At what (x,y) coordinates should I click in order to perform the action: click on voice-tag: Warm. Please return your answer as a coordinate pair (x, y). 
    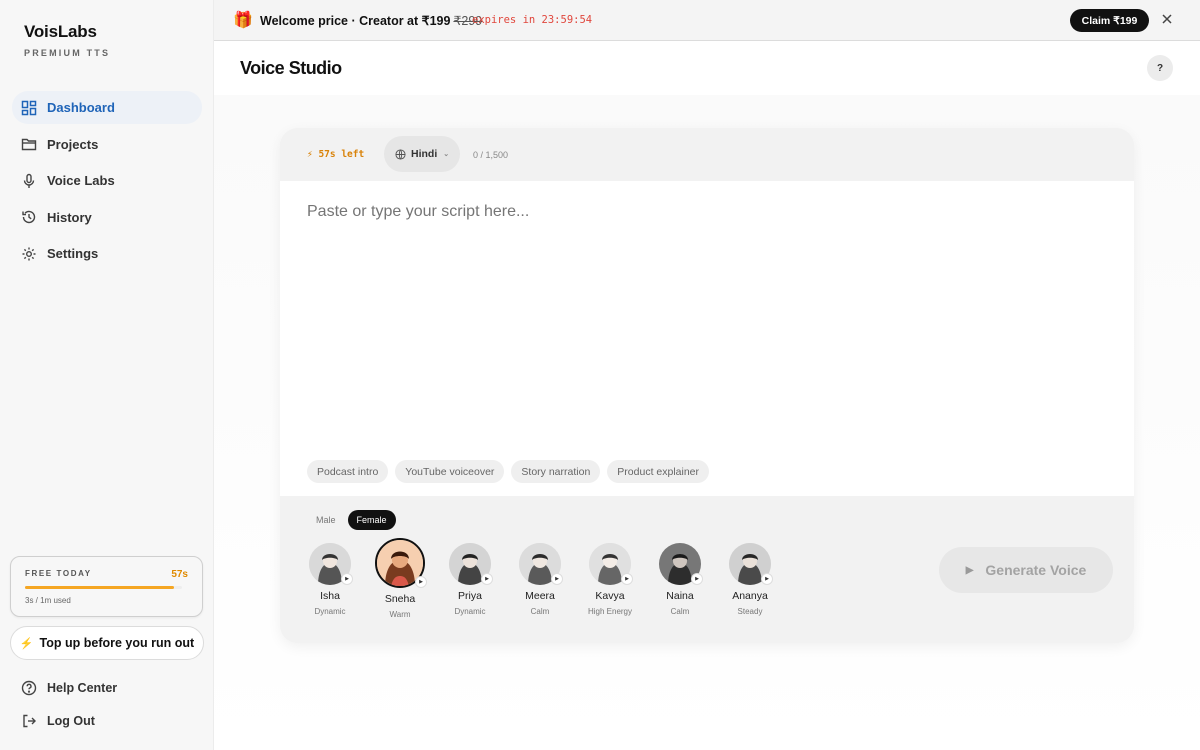
    Looking at the image, I should click on (400, 614).